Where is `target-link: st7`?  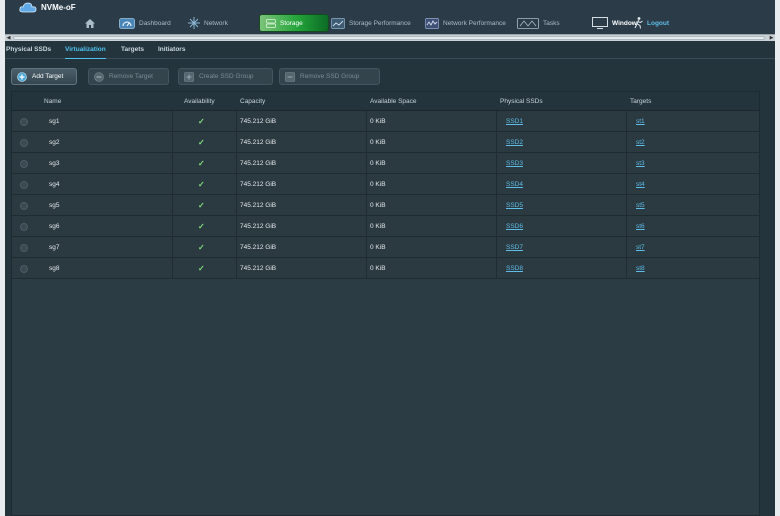
target-link: st7 is located at coordinates (640, 247).